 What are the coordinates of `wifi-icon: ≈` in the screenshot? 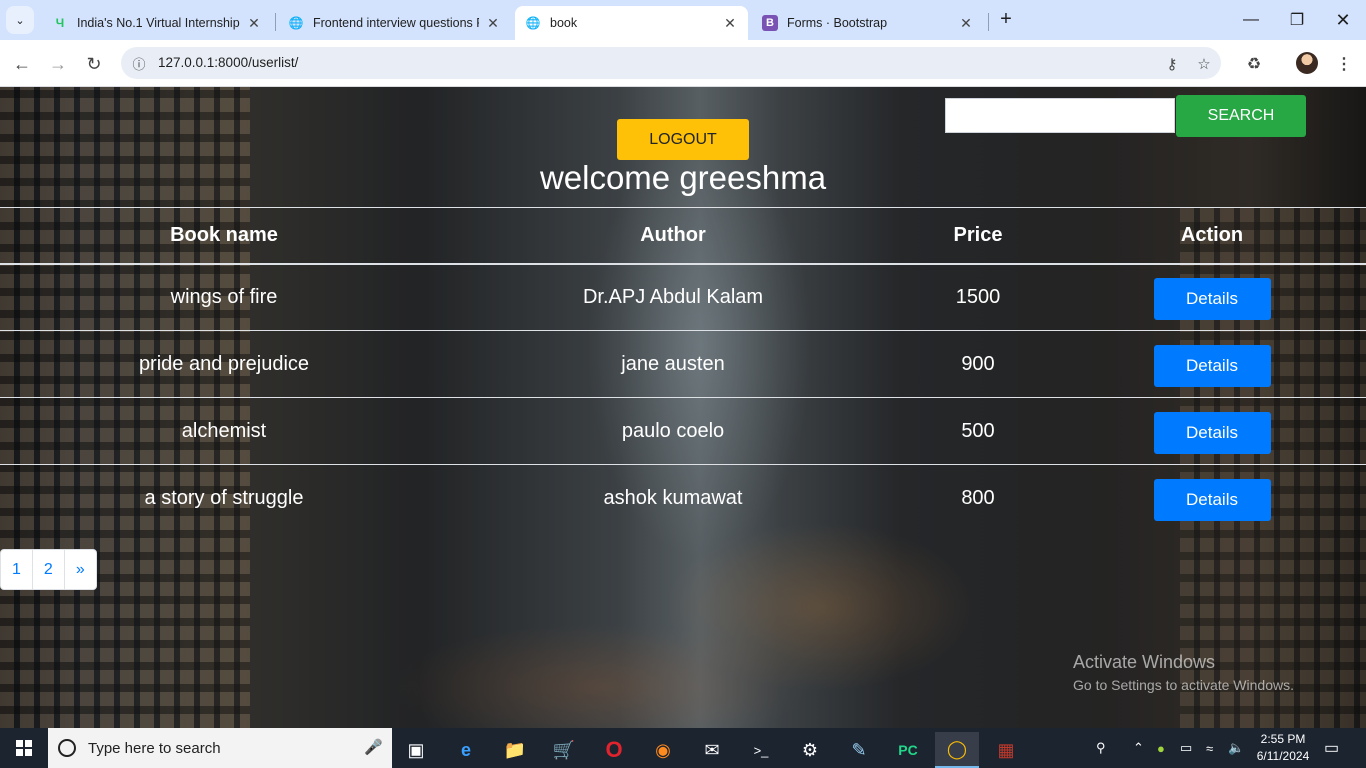 It's located at (1209, 748).